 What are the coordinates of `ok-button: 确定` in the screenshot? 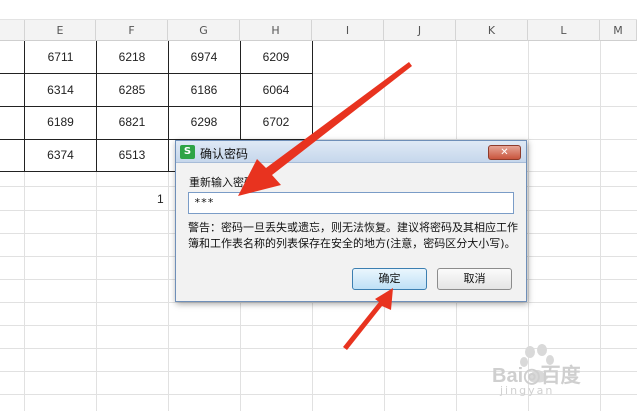 It's located at (389, 279).